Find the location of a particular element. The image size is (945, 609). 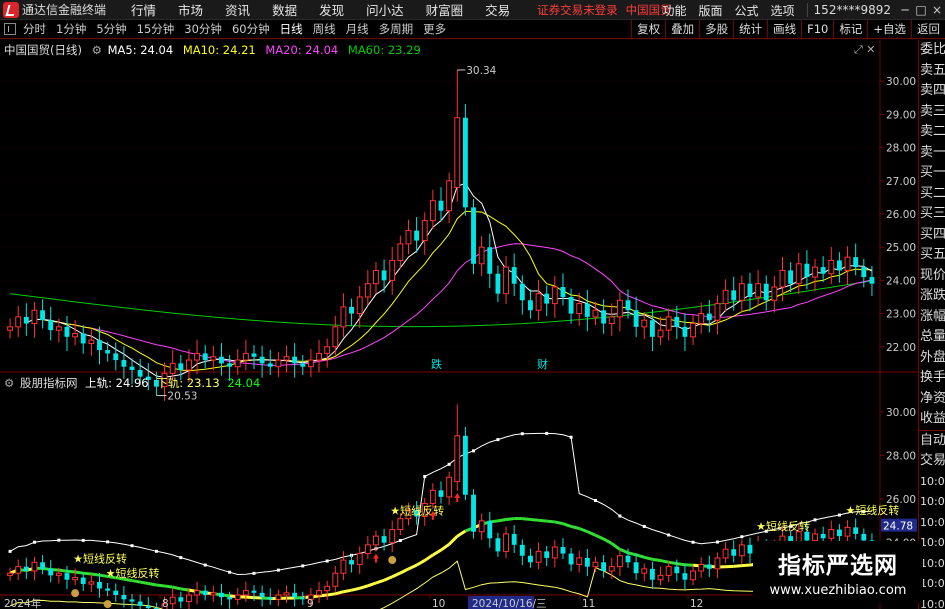

period-tab-6: 日线 is located at coordinates (291, 29).